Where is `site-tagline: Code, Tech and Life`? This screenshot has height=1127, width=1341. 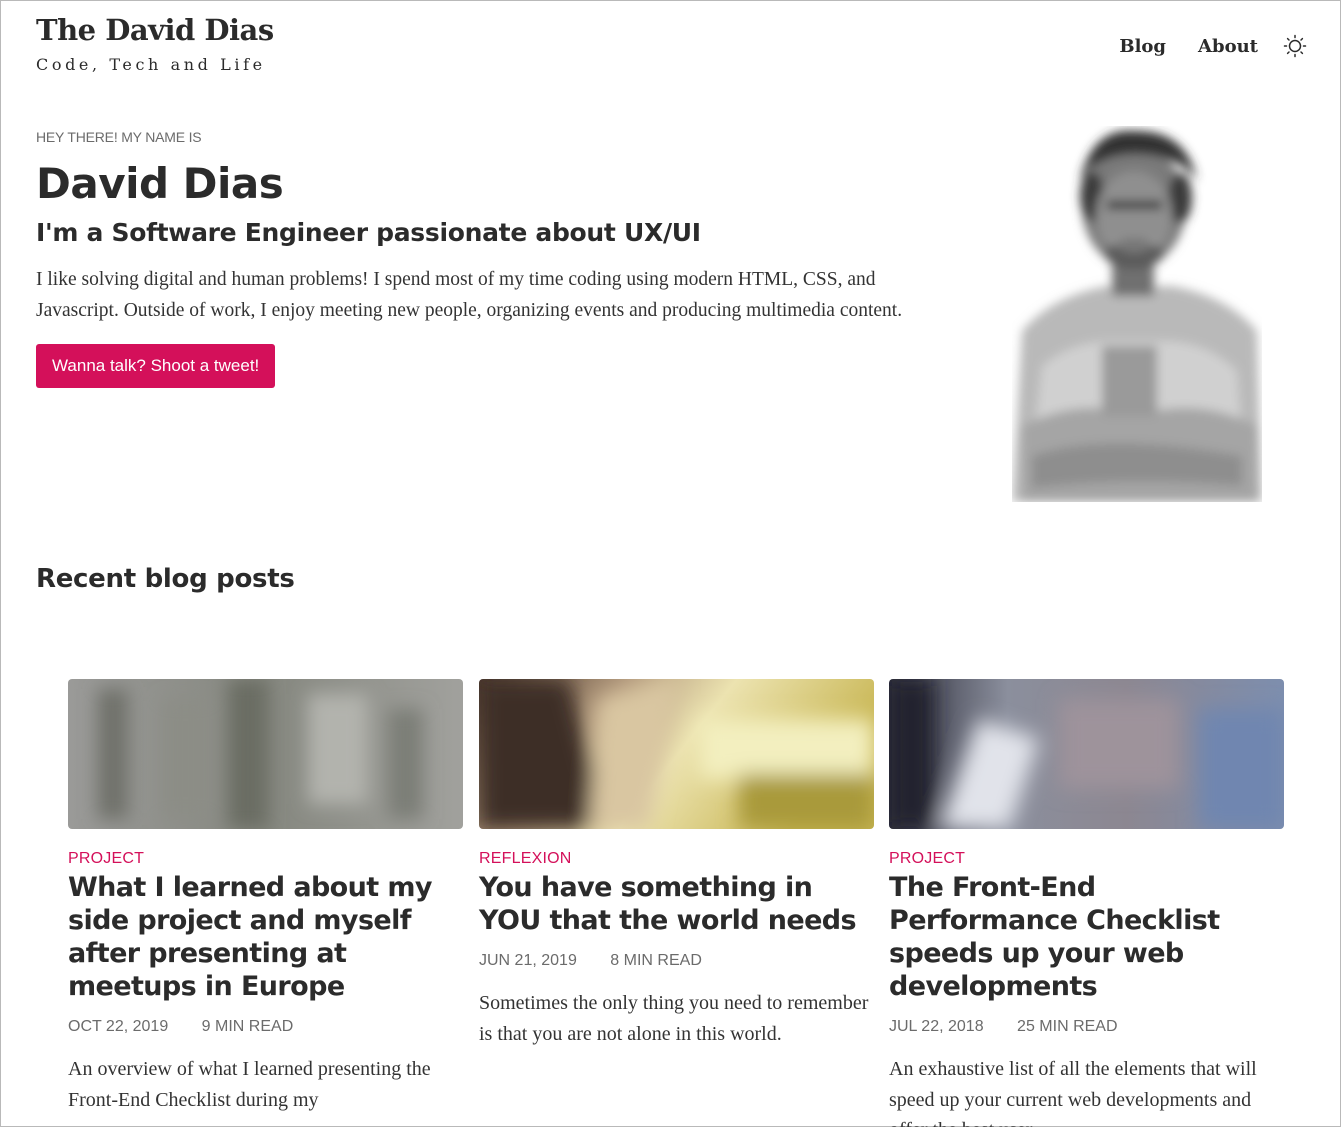 site-tagline: Code, Tech and Life is located at coordinates (151, 64).